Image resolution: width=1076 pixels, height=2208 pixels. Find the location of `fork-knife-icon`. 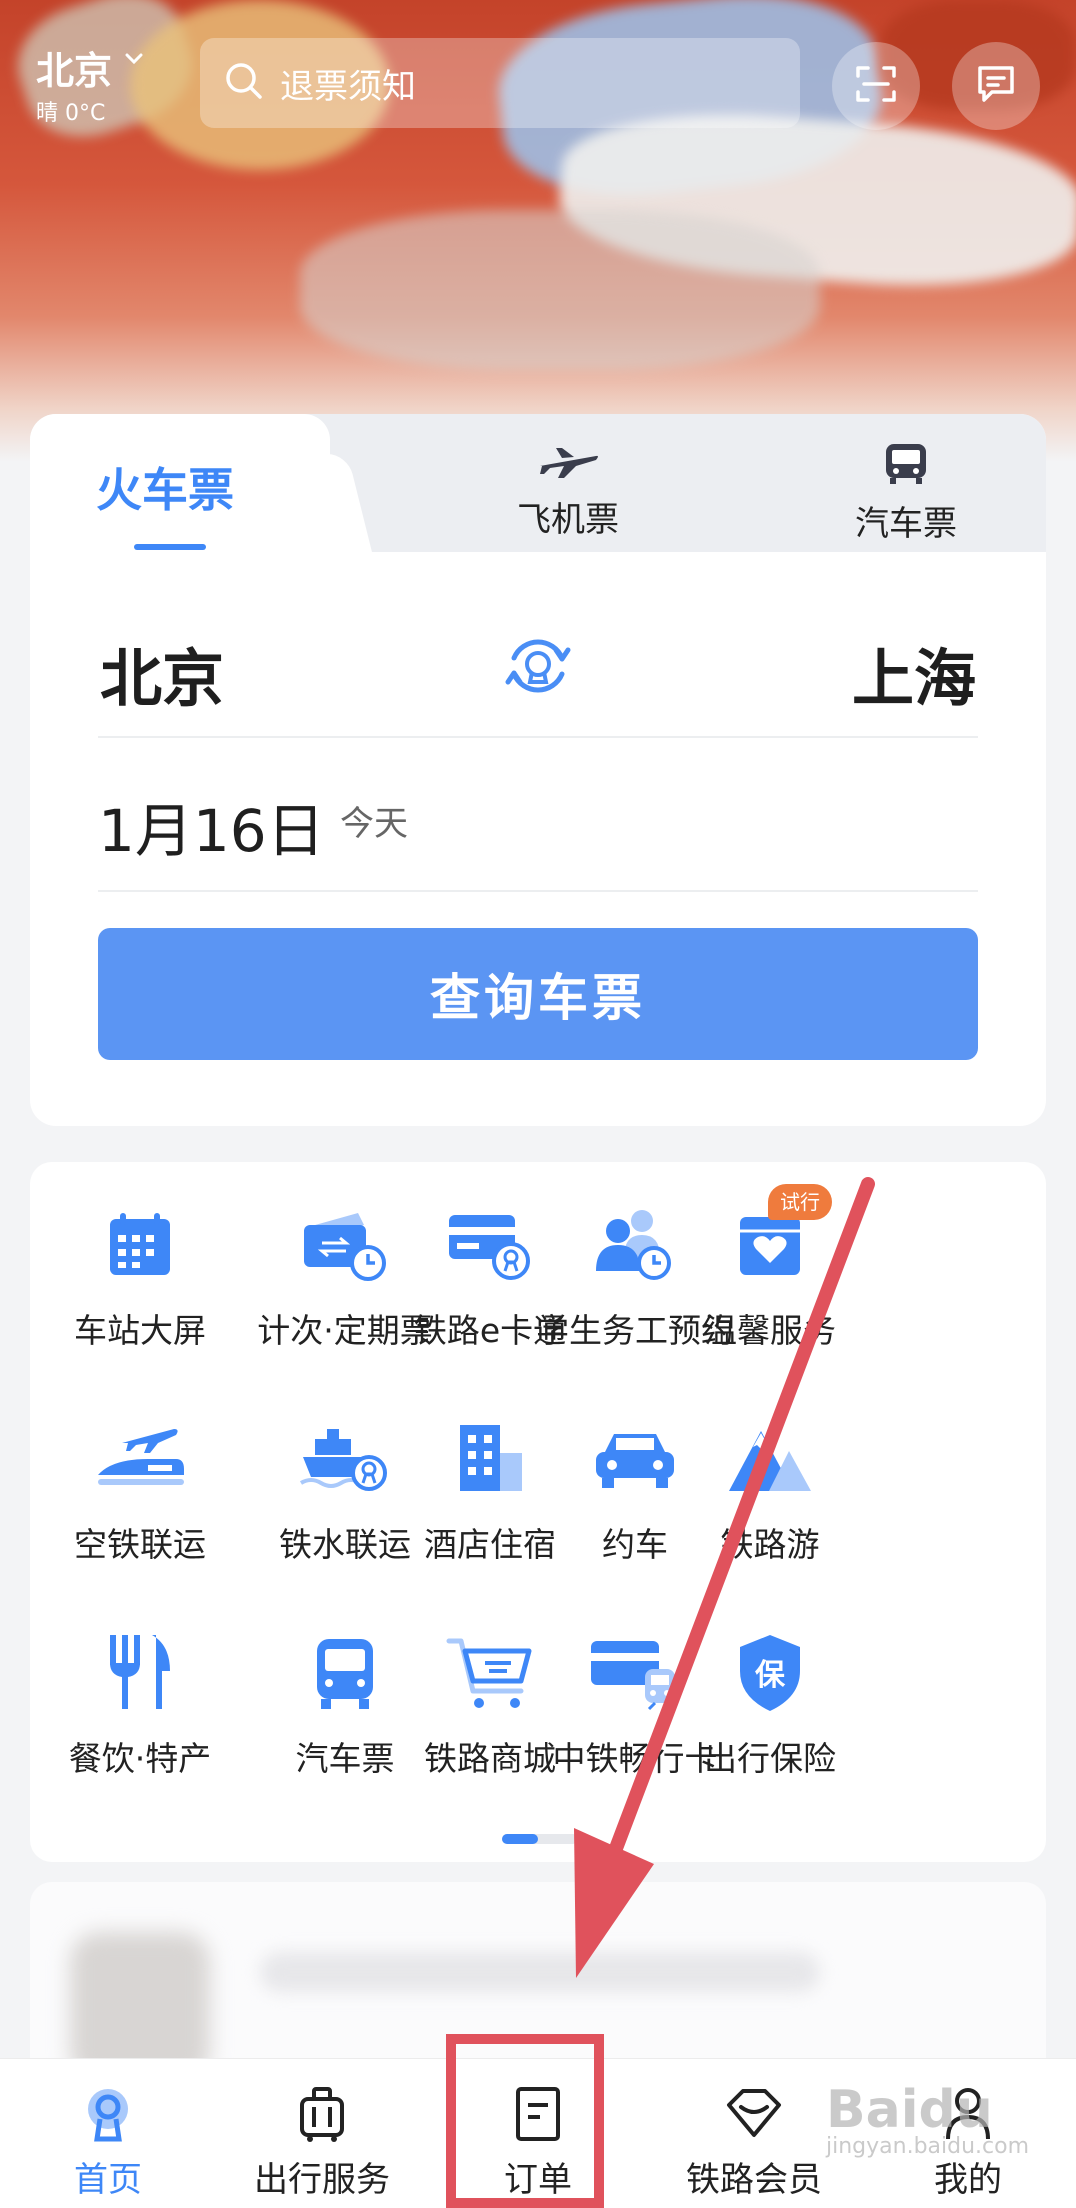

fork-knife-icon is located at coordinates (140, 1673).